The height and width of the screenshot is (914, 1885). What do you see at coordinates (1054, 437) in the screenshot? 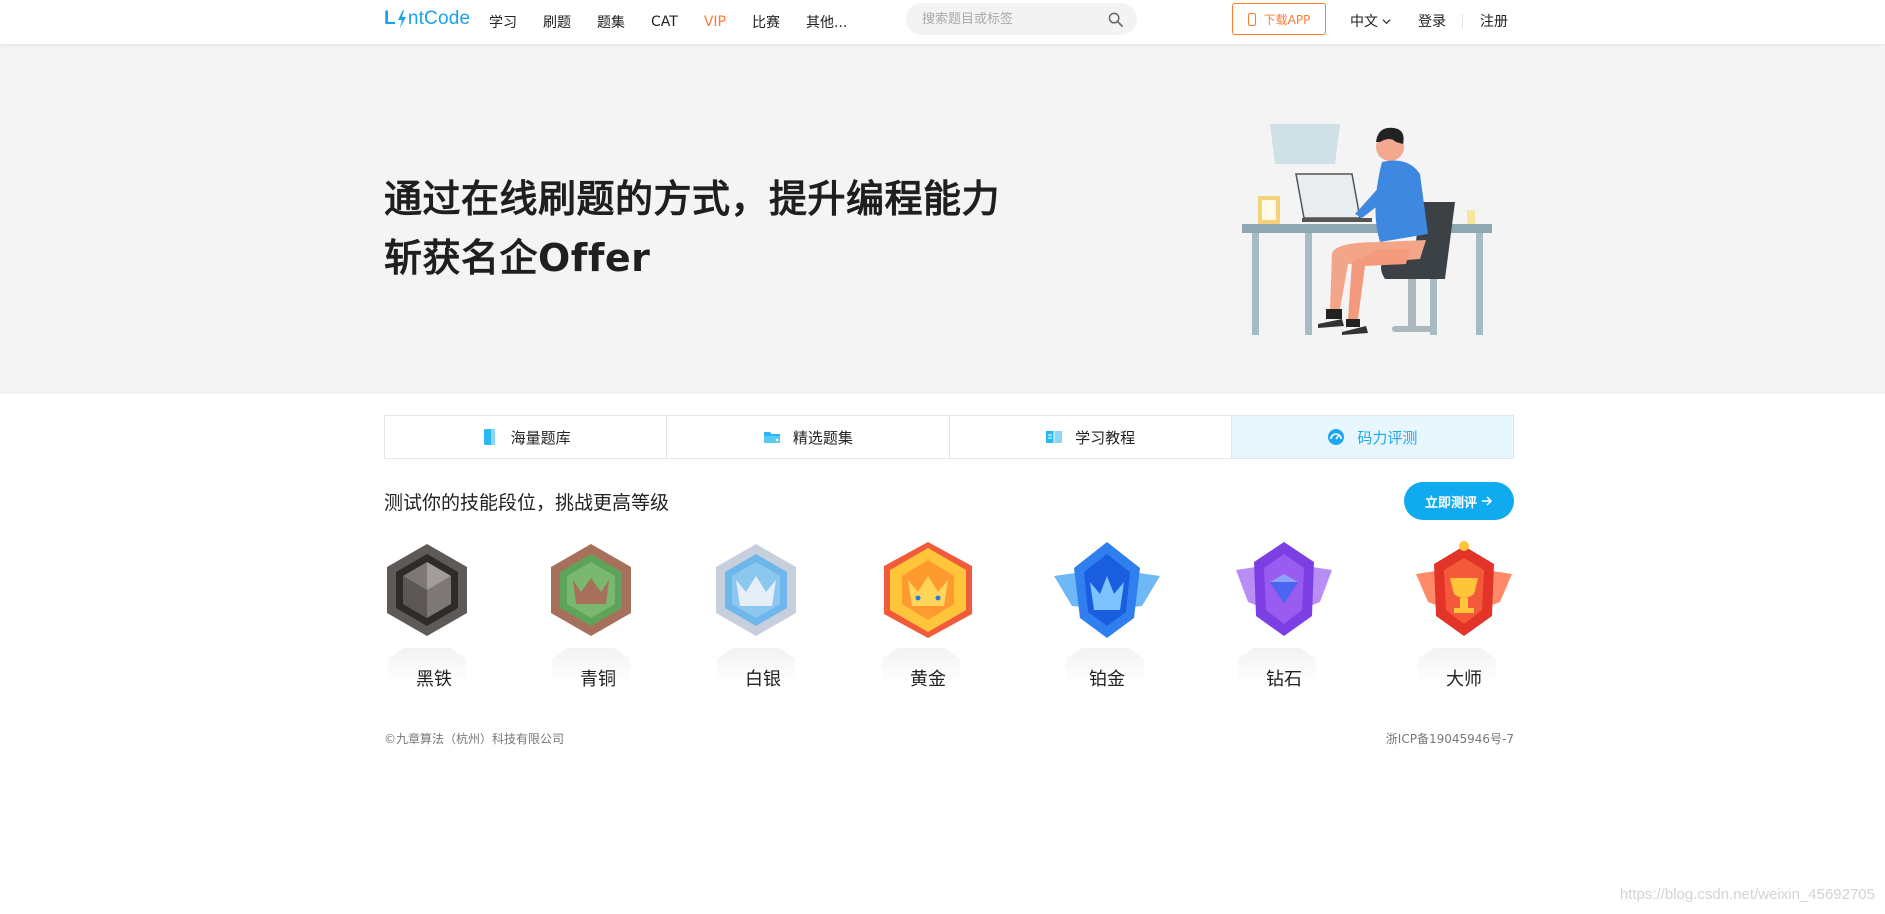
I see `open-book-icon` at bounding box center [1054, 437].